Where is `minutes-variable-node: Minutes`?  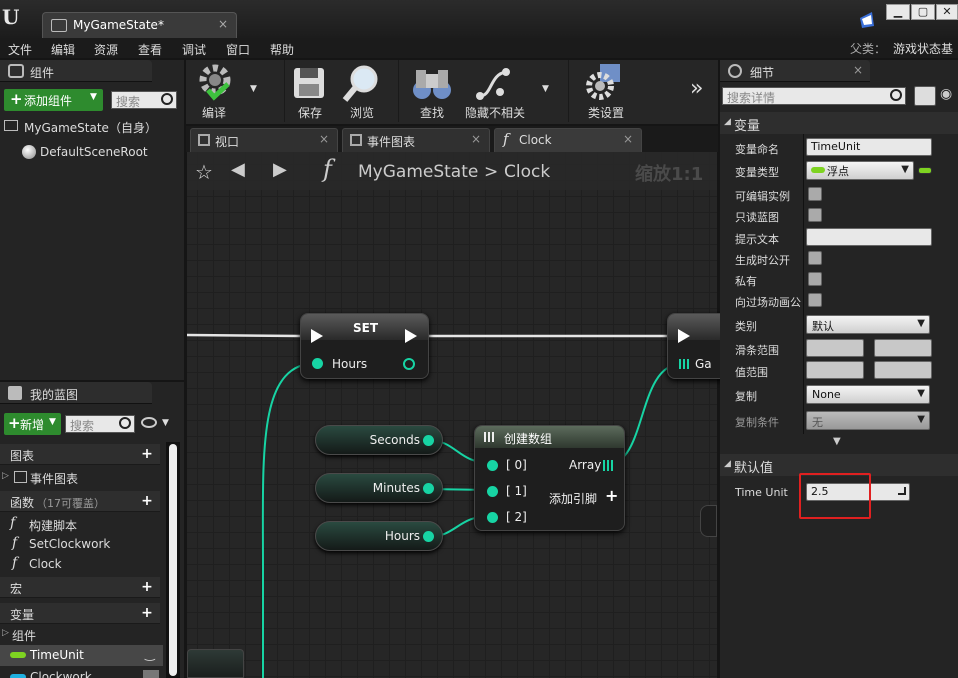 minutes-variable-node: Minutes is located at coordinates (379, 488).